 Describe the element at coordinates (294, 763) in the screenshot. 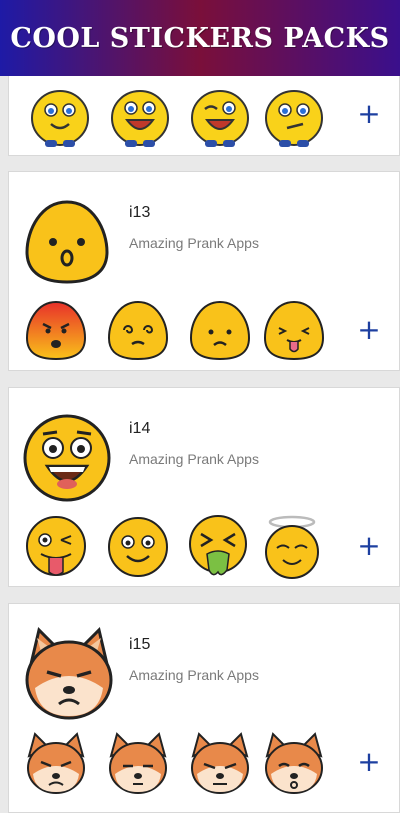

I see `shiba-kiss-sticker` at that location.